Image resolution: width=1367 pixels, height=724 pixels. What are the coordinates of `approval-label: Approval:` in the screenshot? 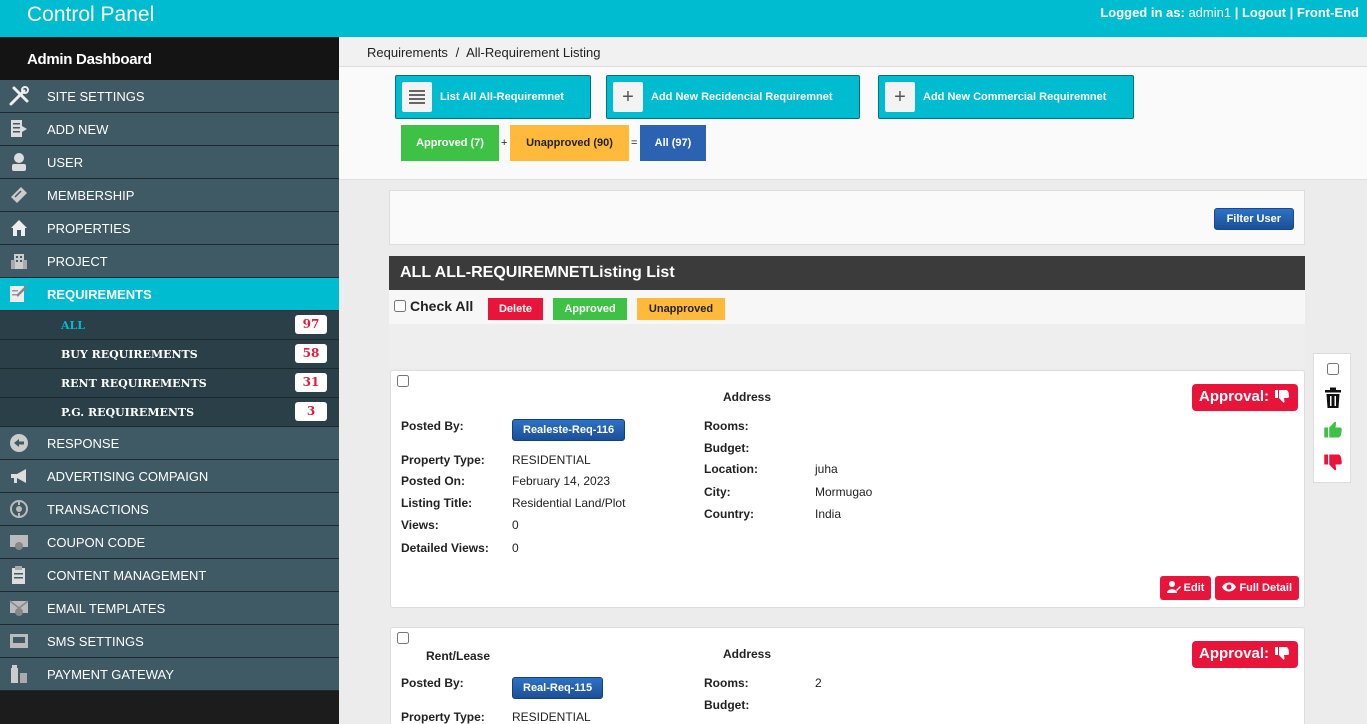 It's located at (1233, 653).